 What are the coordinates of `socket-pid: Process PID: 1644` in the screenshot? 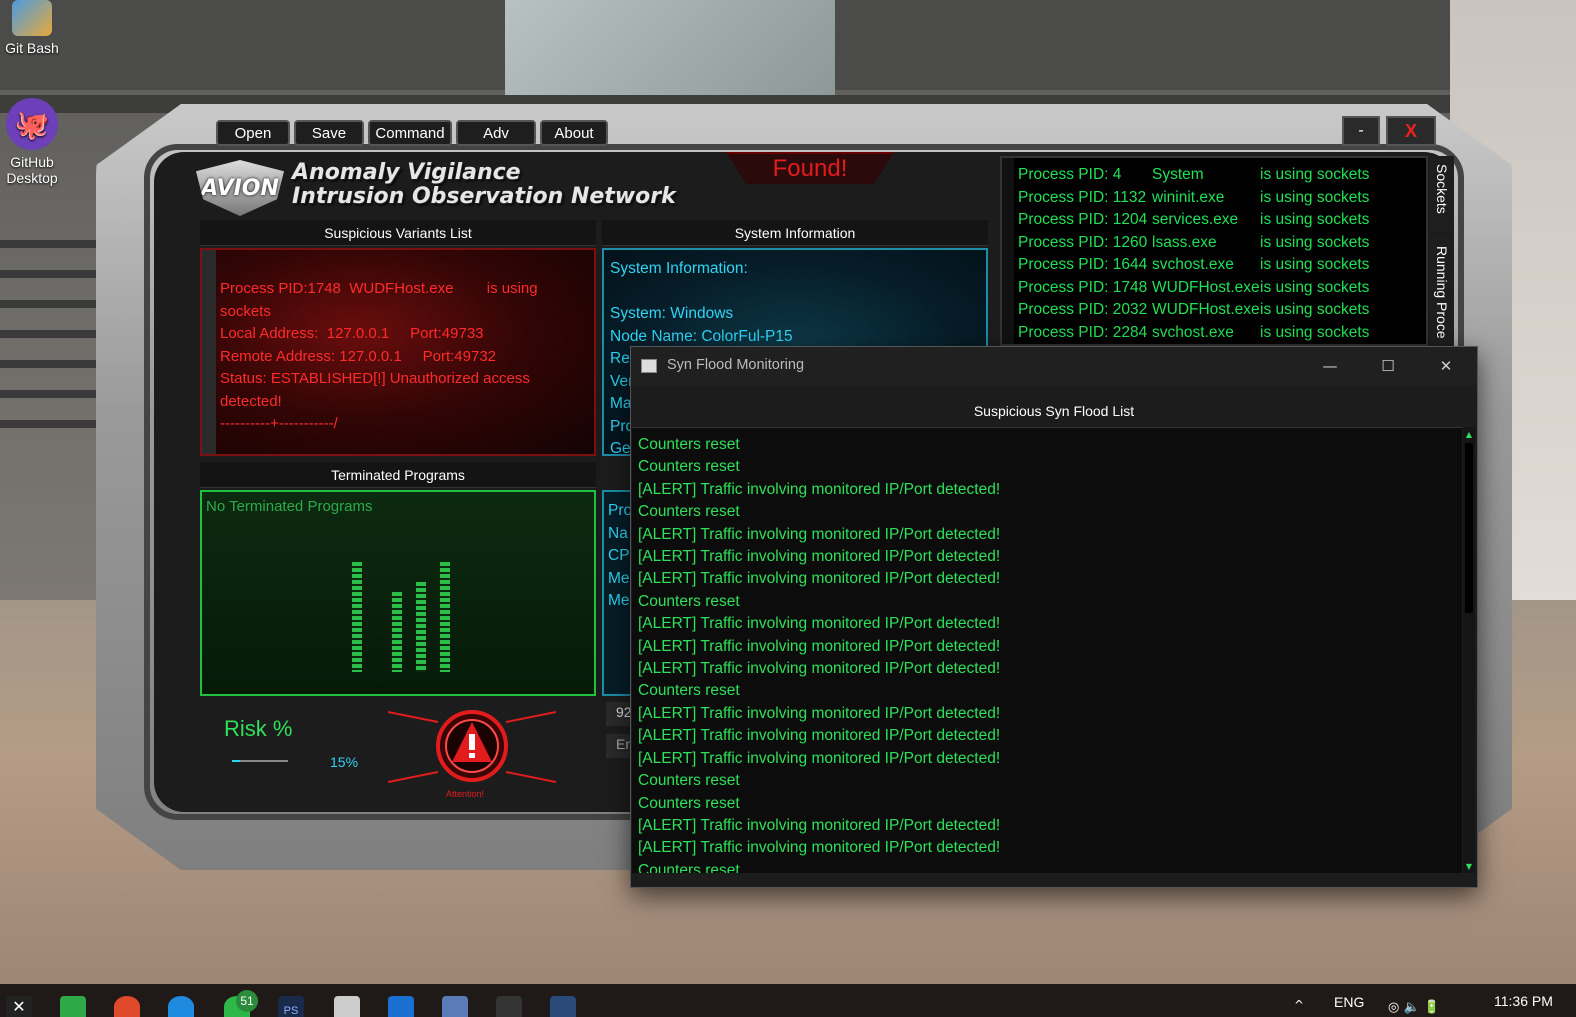 It's located at (1083, 264).